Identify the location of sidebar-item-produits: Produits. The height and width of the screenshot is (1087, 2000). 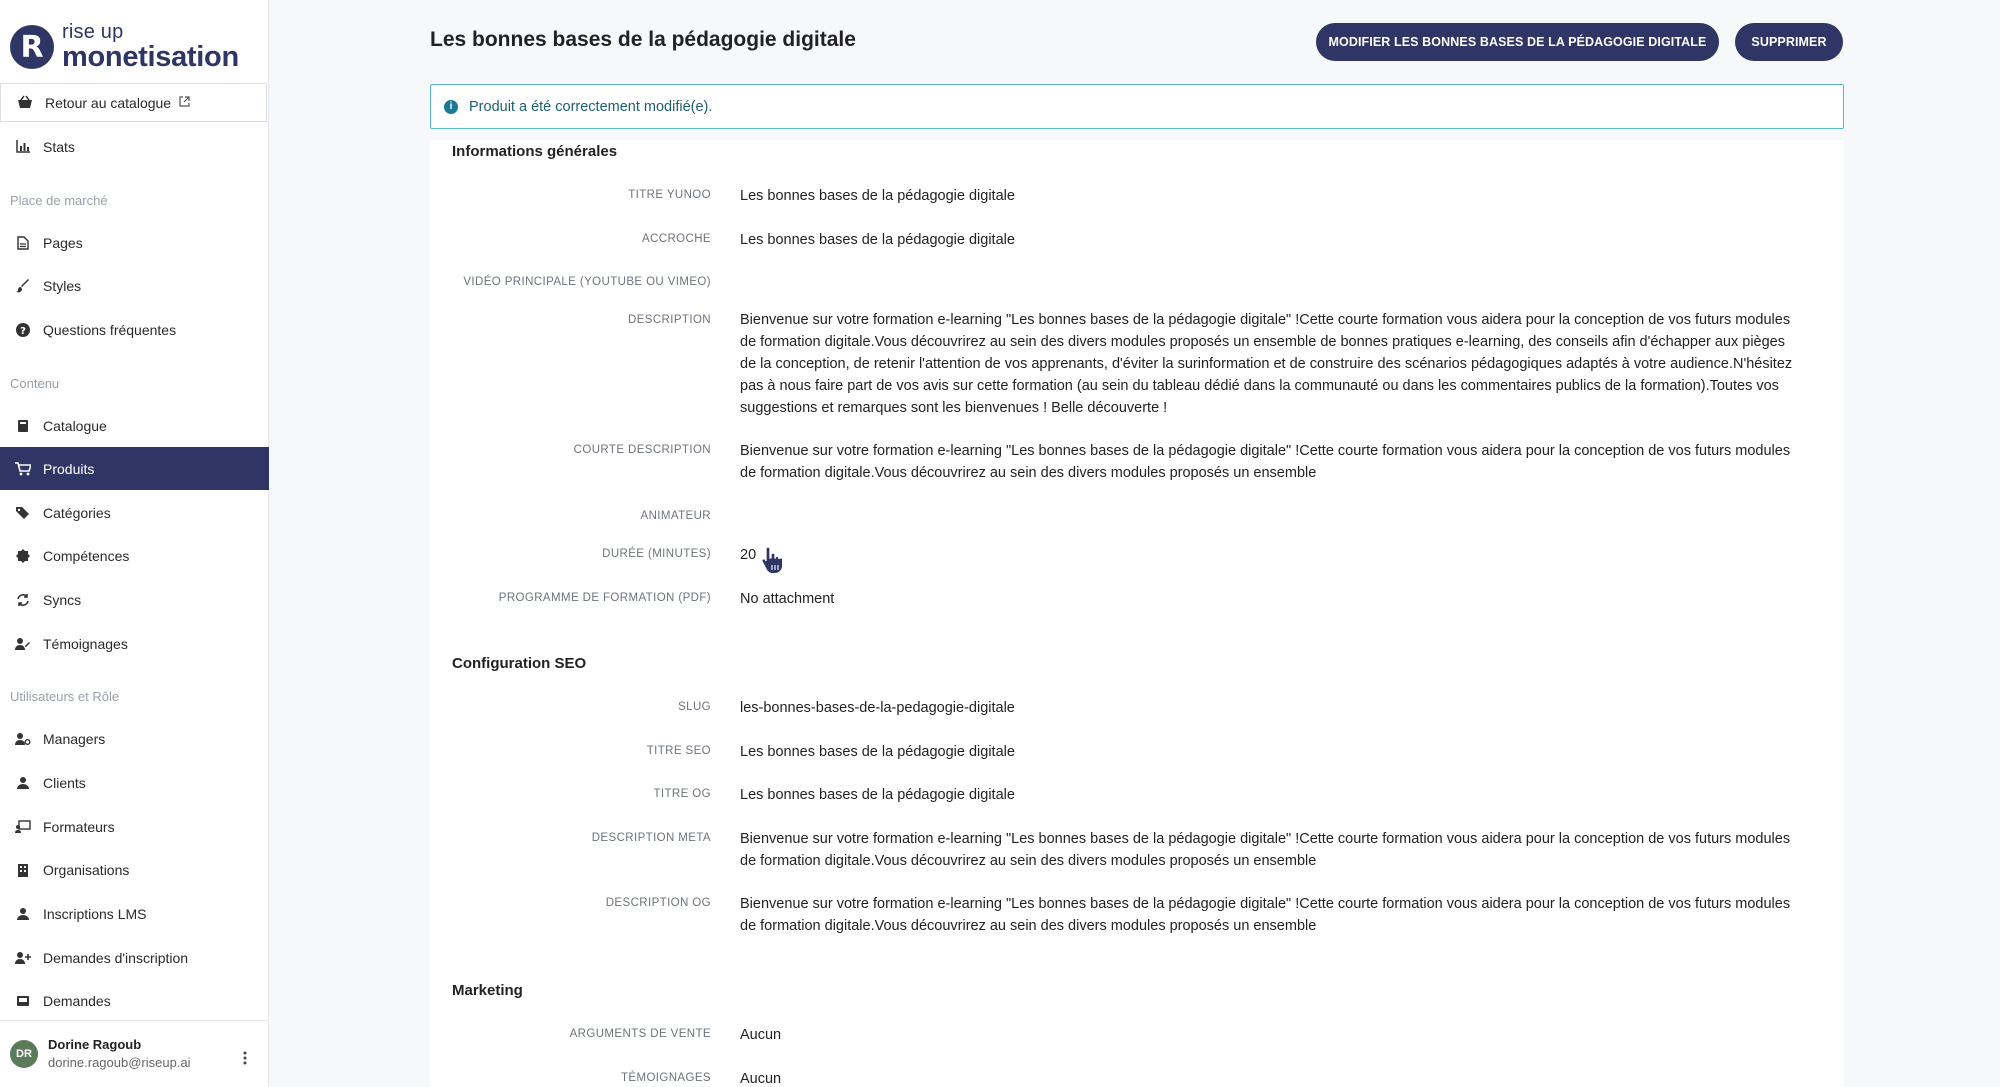
(134, 468).